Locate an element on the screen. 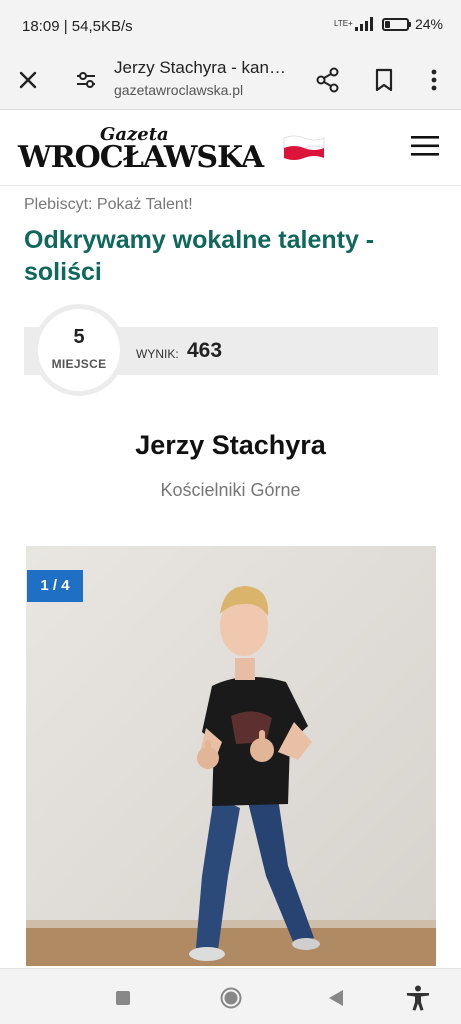 The image size is (461, 1024). page-settings-icon is located at coordinates (86, 80).